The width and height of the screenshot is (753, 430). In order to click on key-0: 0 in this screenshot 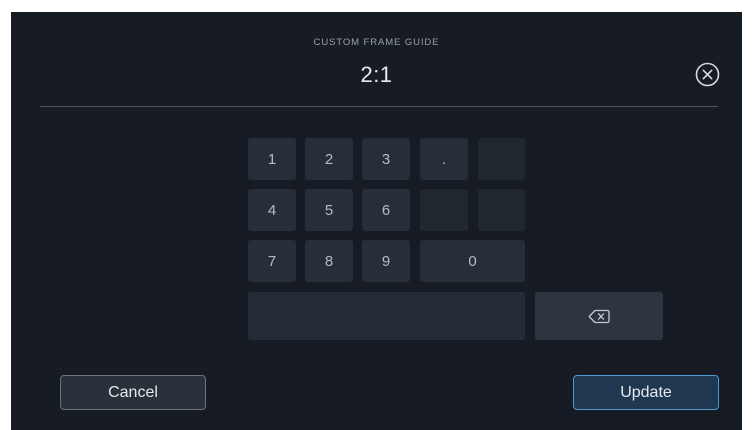, I will do `click(472, 261)`.